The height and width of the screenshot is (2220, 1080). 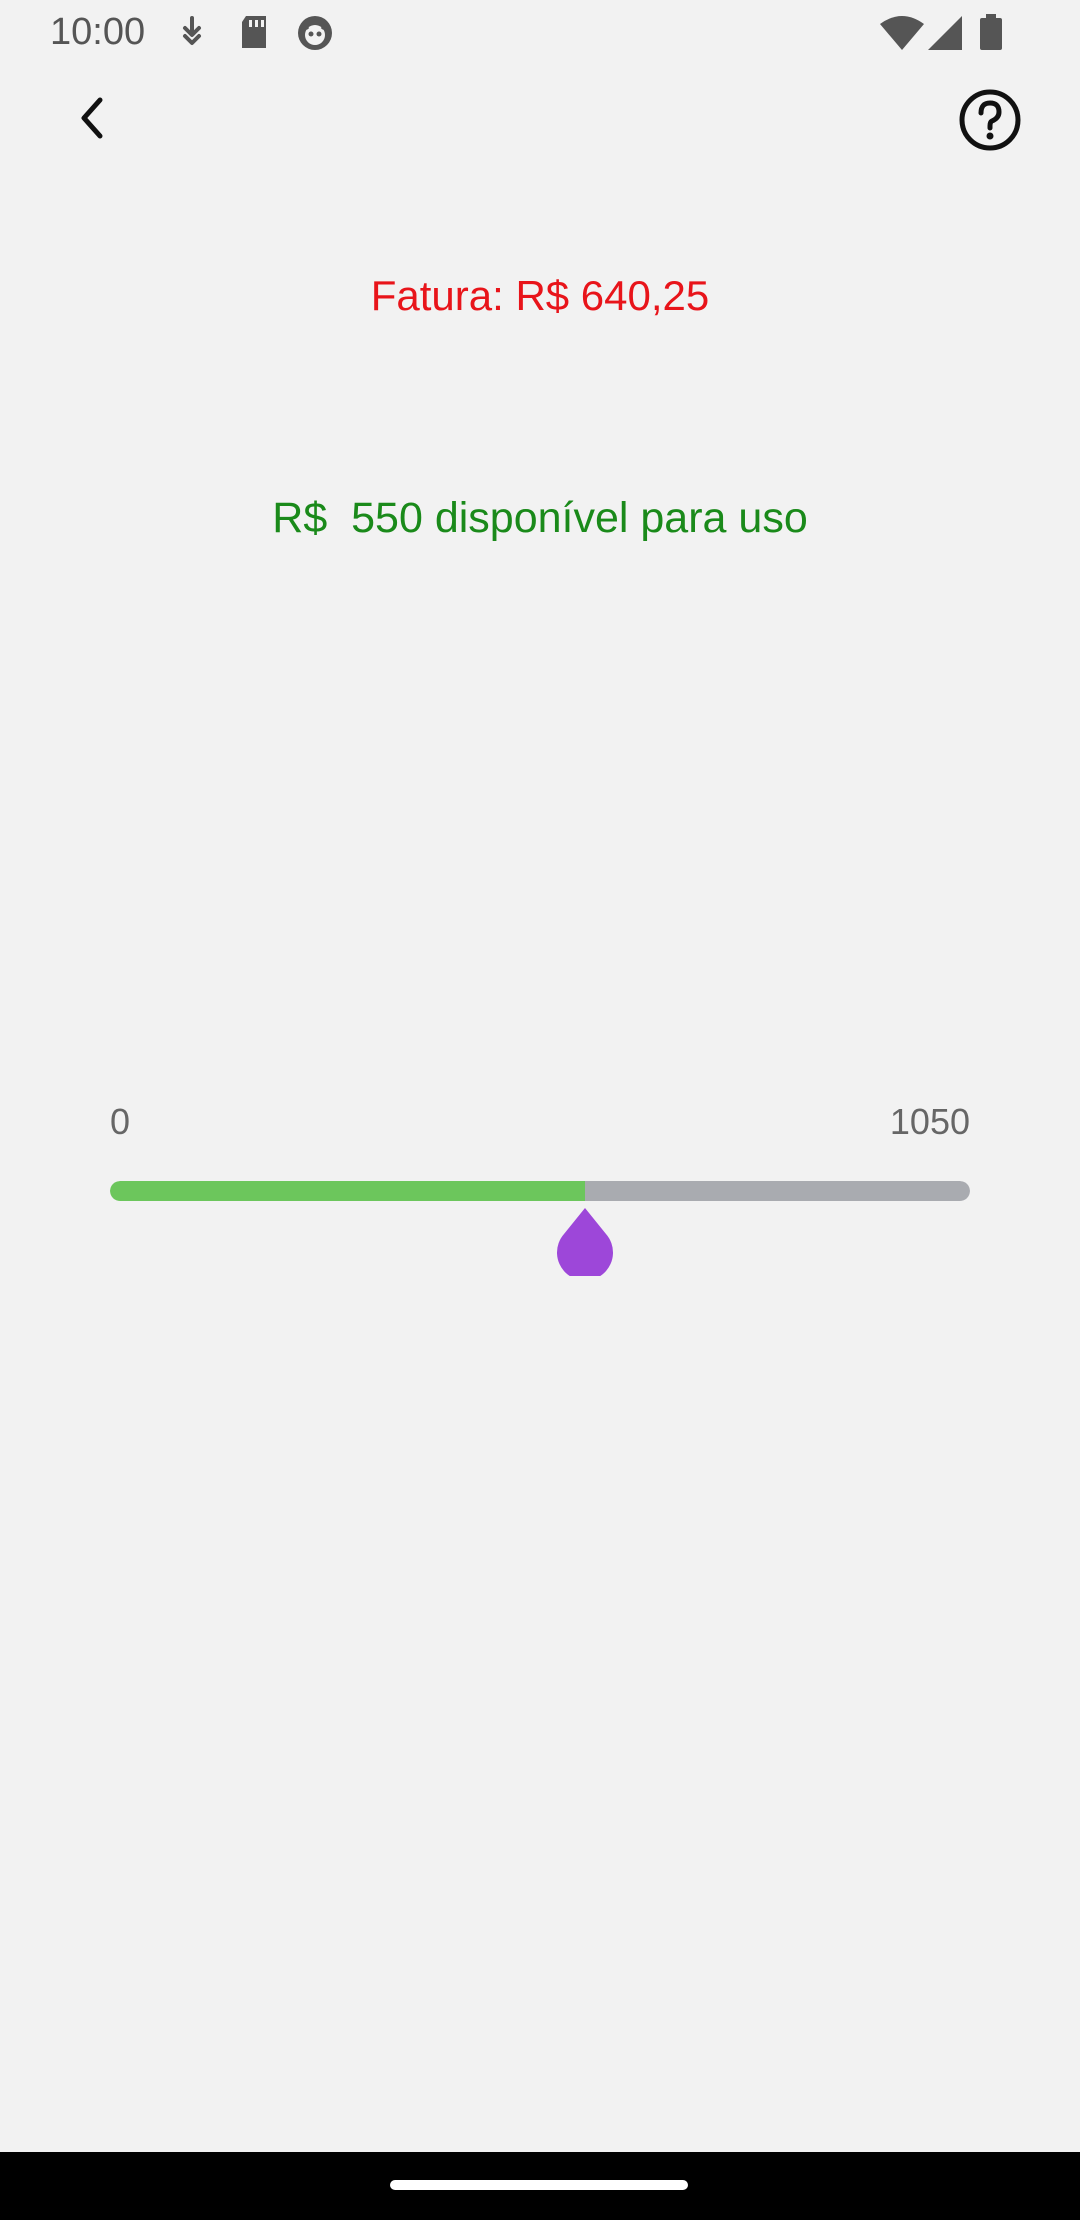 I want to click on notification-face-icon, so click(x=315, y=35).